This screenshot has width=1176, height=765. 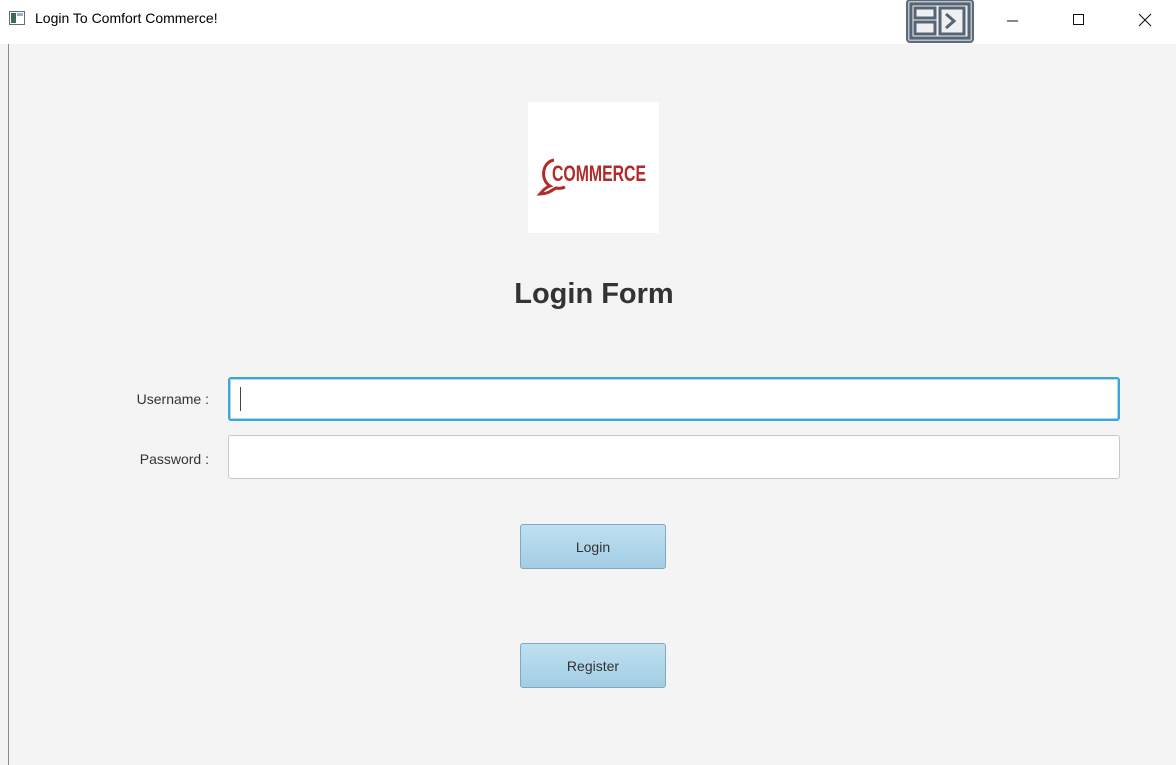 I want to click on close-button, so click(x=1145, y=20).